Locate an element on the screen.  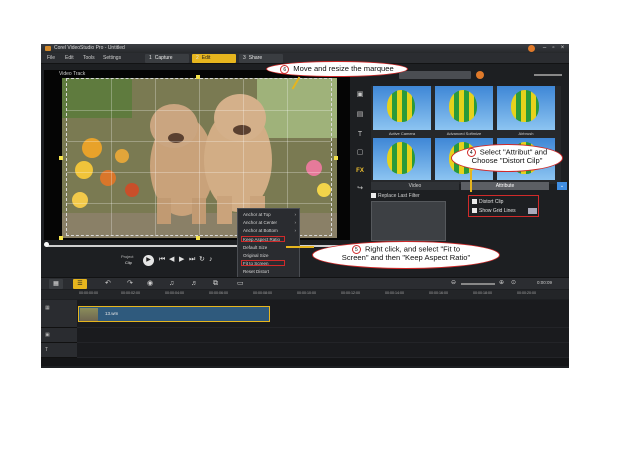
timeline-tracks: ▦ ▣ T 13.wm is located at coordinates (305, 333).